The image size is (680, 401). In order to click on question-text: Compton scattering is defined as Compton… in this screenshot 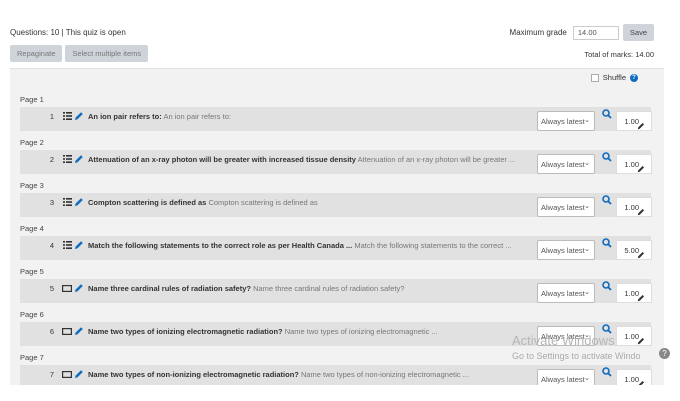, I will do `click(308, 202)`.